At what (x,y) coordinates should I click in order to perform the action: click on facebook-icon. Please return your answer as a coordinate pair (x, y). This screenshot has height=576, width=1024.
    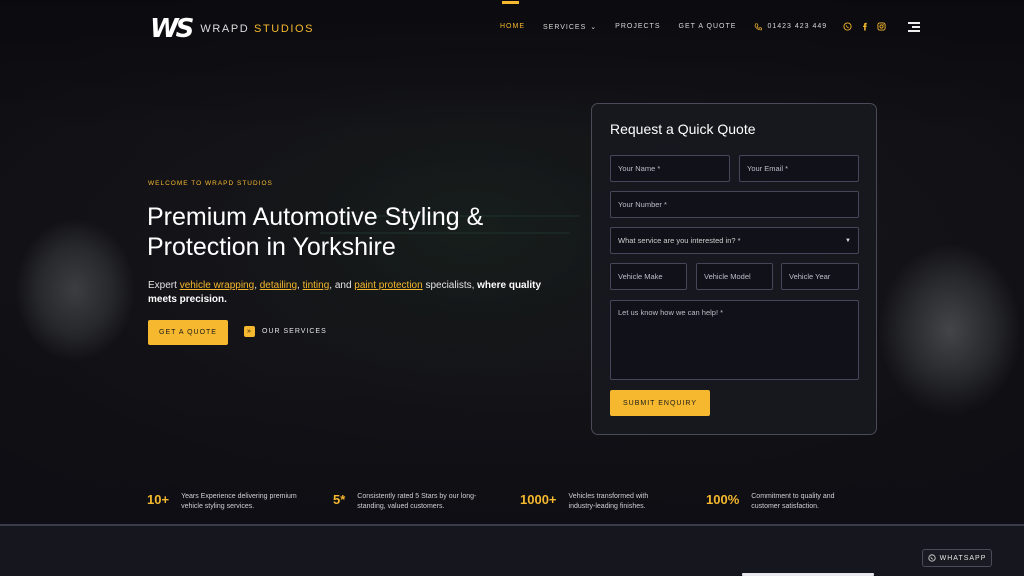
    Looking at the image, I should click on (864, 26).